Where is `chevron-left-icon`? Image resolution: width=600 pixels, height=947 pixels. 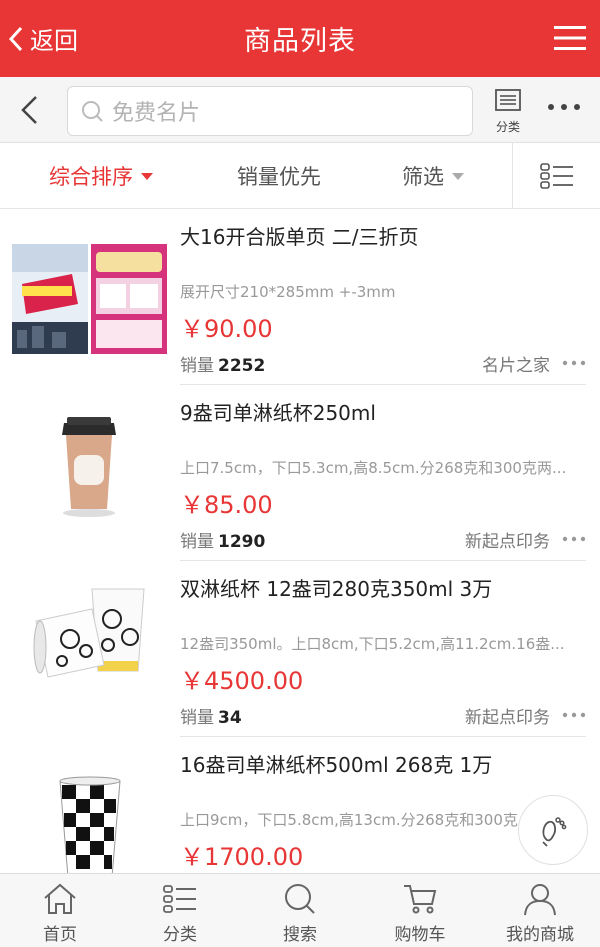 chevron-left-icon is located at coordinates (15, 38).